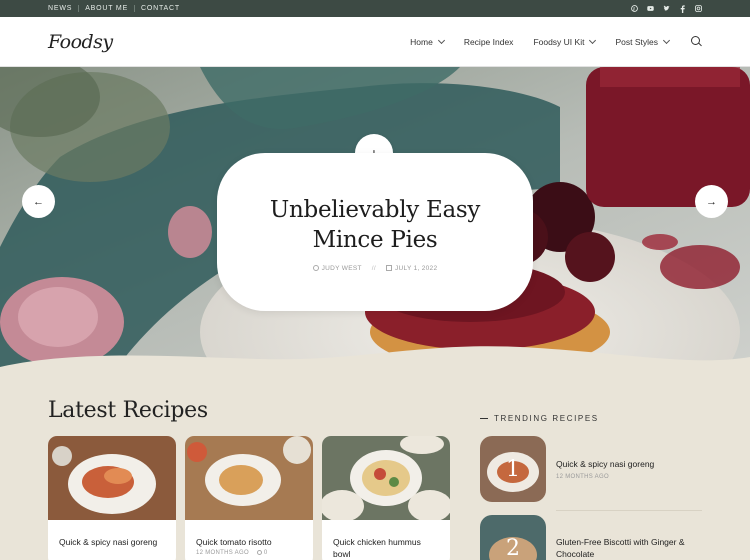  I want to click on trending-meta: 12 MONTHS AGO, so click(582, 477).